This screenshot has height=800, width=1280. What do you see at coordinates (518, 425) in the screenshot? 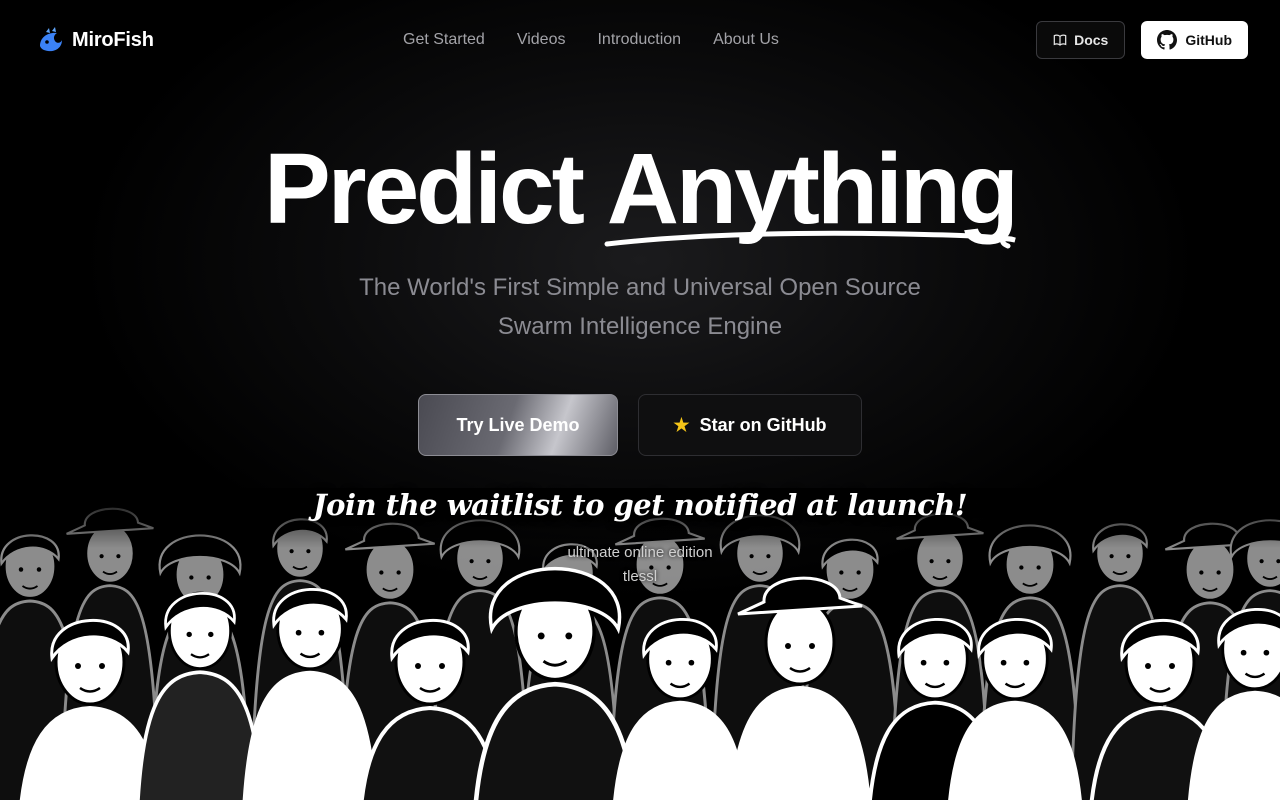
I see `try-live-demo-button: Try Live Demo` at bounding box center [518, 425].